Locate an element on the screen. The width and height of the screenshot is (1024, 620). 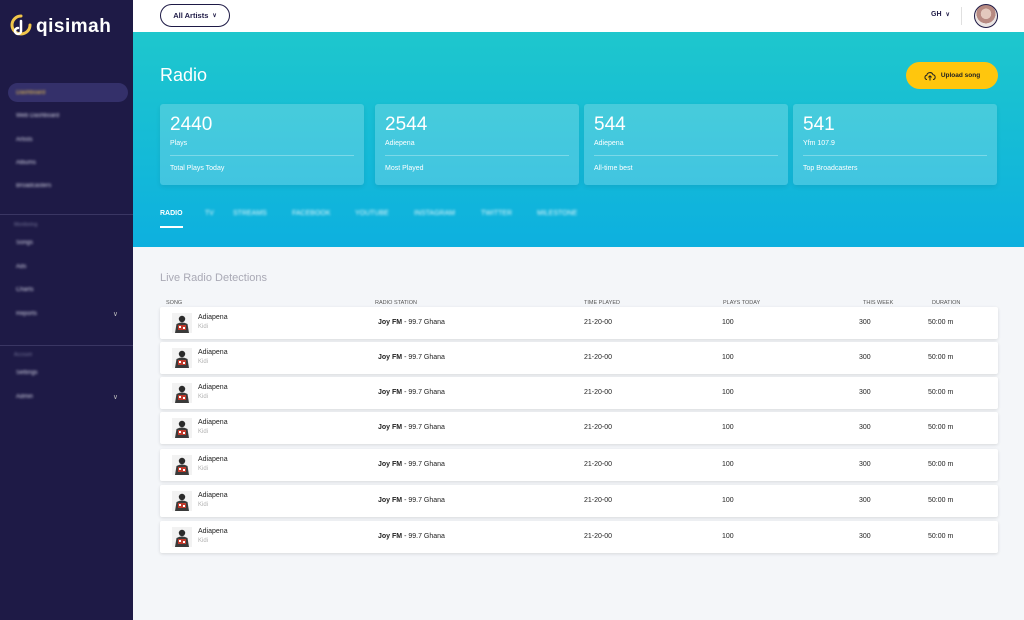
sidebar-item-web-dashboard: Web Dashboard is located at coordinates (68, 115).